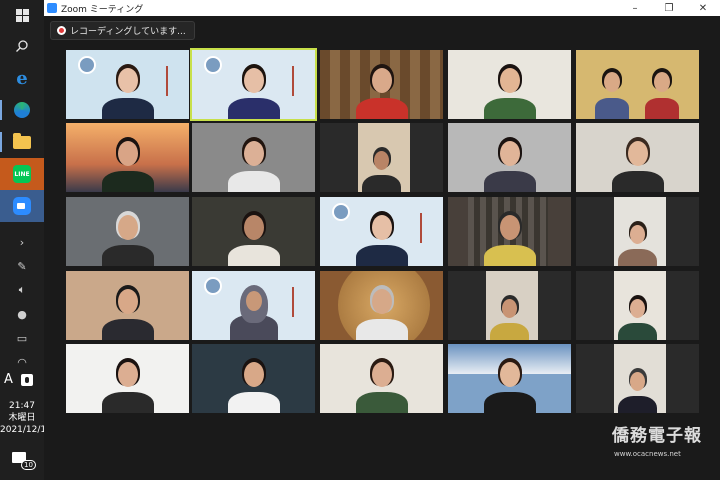 The width and height of the screenshot is (720, 480). What do you see at coordinates (8, 379) in the screenshot?
I see `ime-mode-label: A` at bounding box center [8, 379].